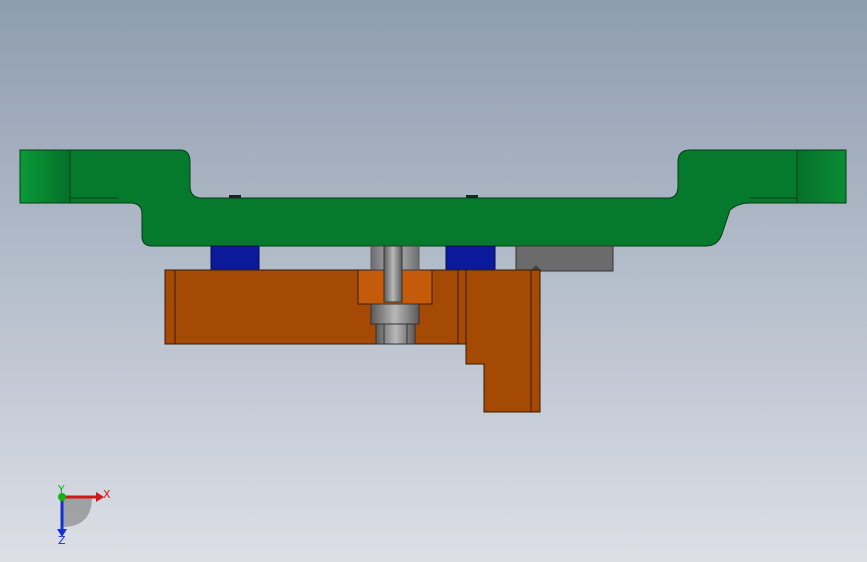  I want to click on bolt-shank, so click(393, 274).